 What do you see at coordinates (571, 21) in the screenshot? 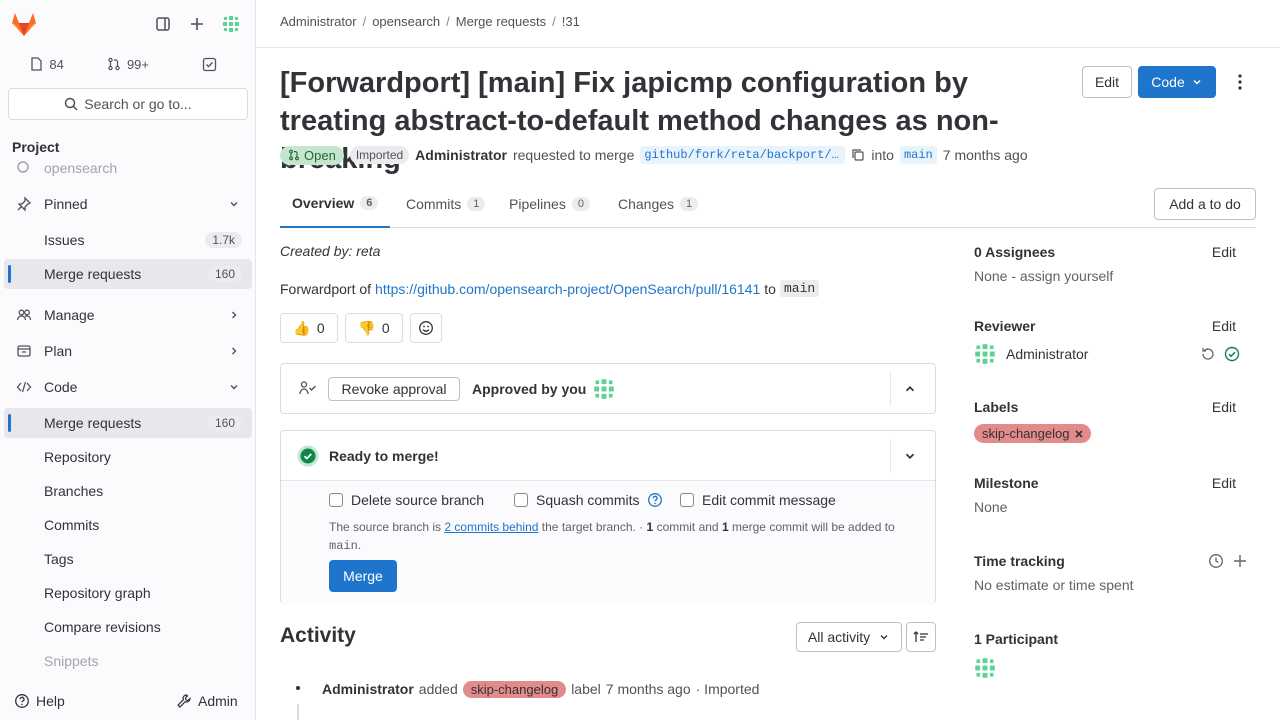
I see `breadcrumb-item: !31` at bounding box center [571, 21].